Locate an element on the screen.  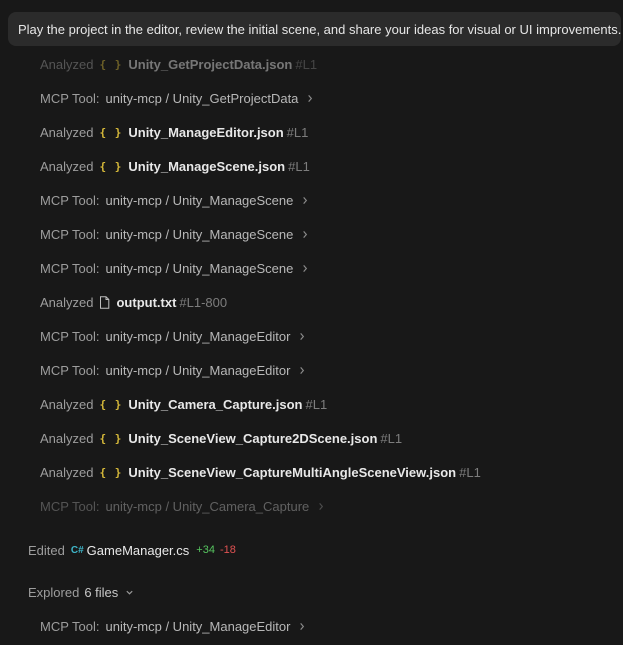
lines-added-count: +34 is located at coordinates (205, 550).